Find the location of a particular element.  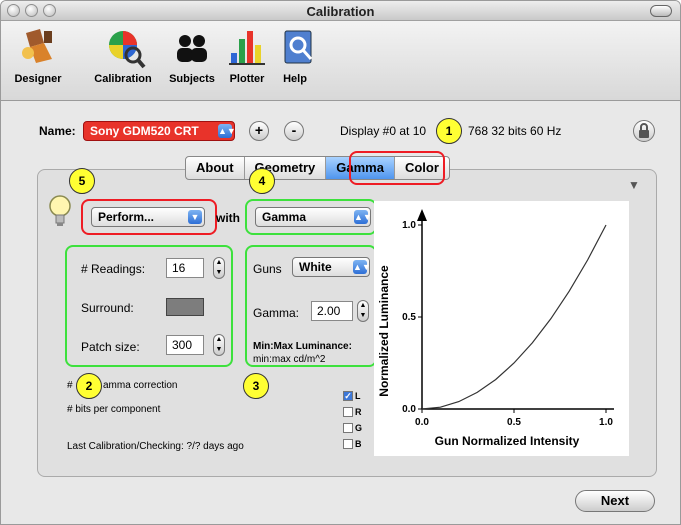

display-info-prefix: Display #0 at 10 is located at coordinates (383, 131).